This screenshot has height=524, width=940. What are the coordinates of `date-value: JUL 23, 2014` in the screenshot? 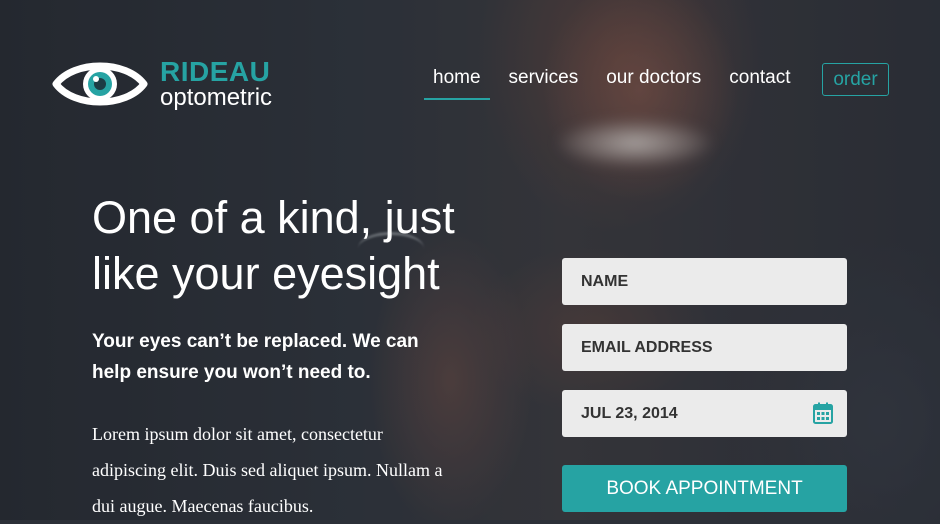 It's located at (629, 413).